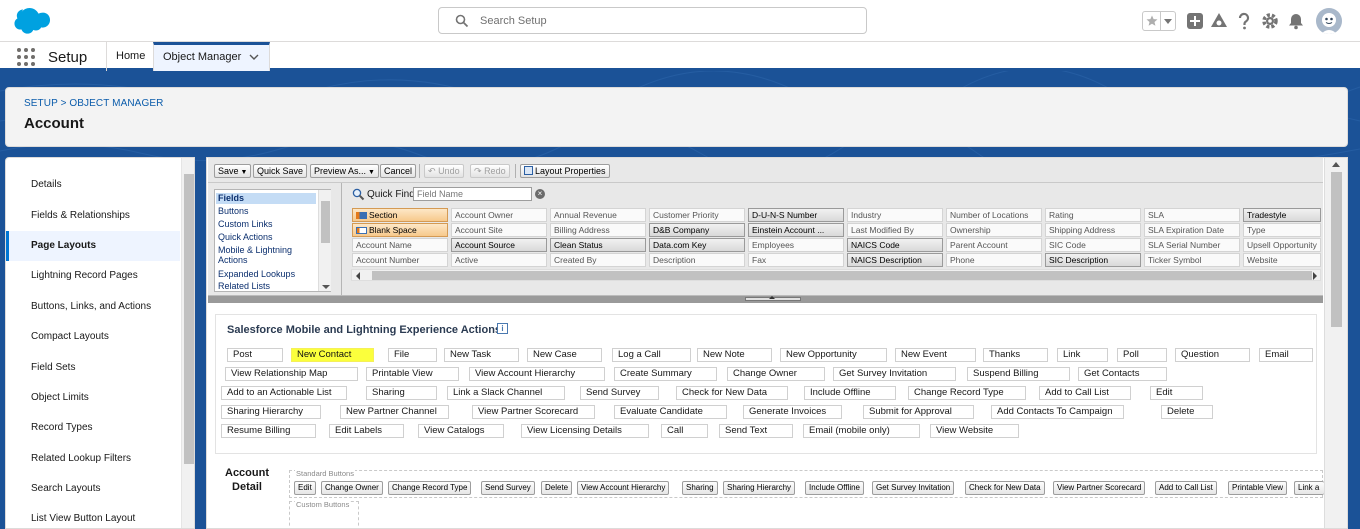  Describe the element at coordinates (116, 103) in the screenshot. I see `breadcrumb-object-manager: OBJECT MANAGER` at that location.